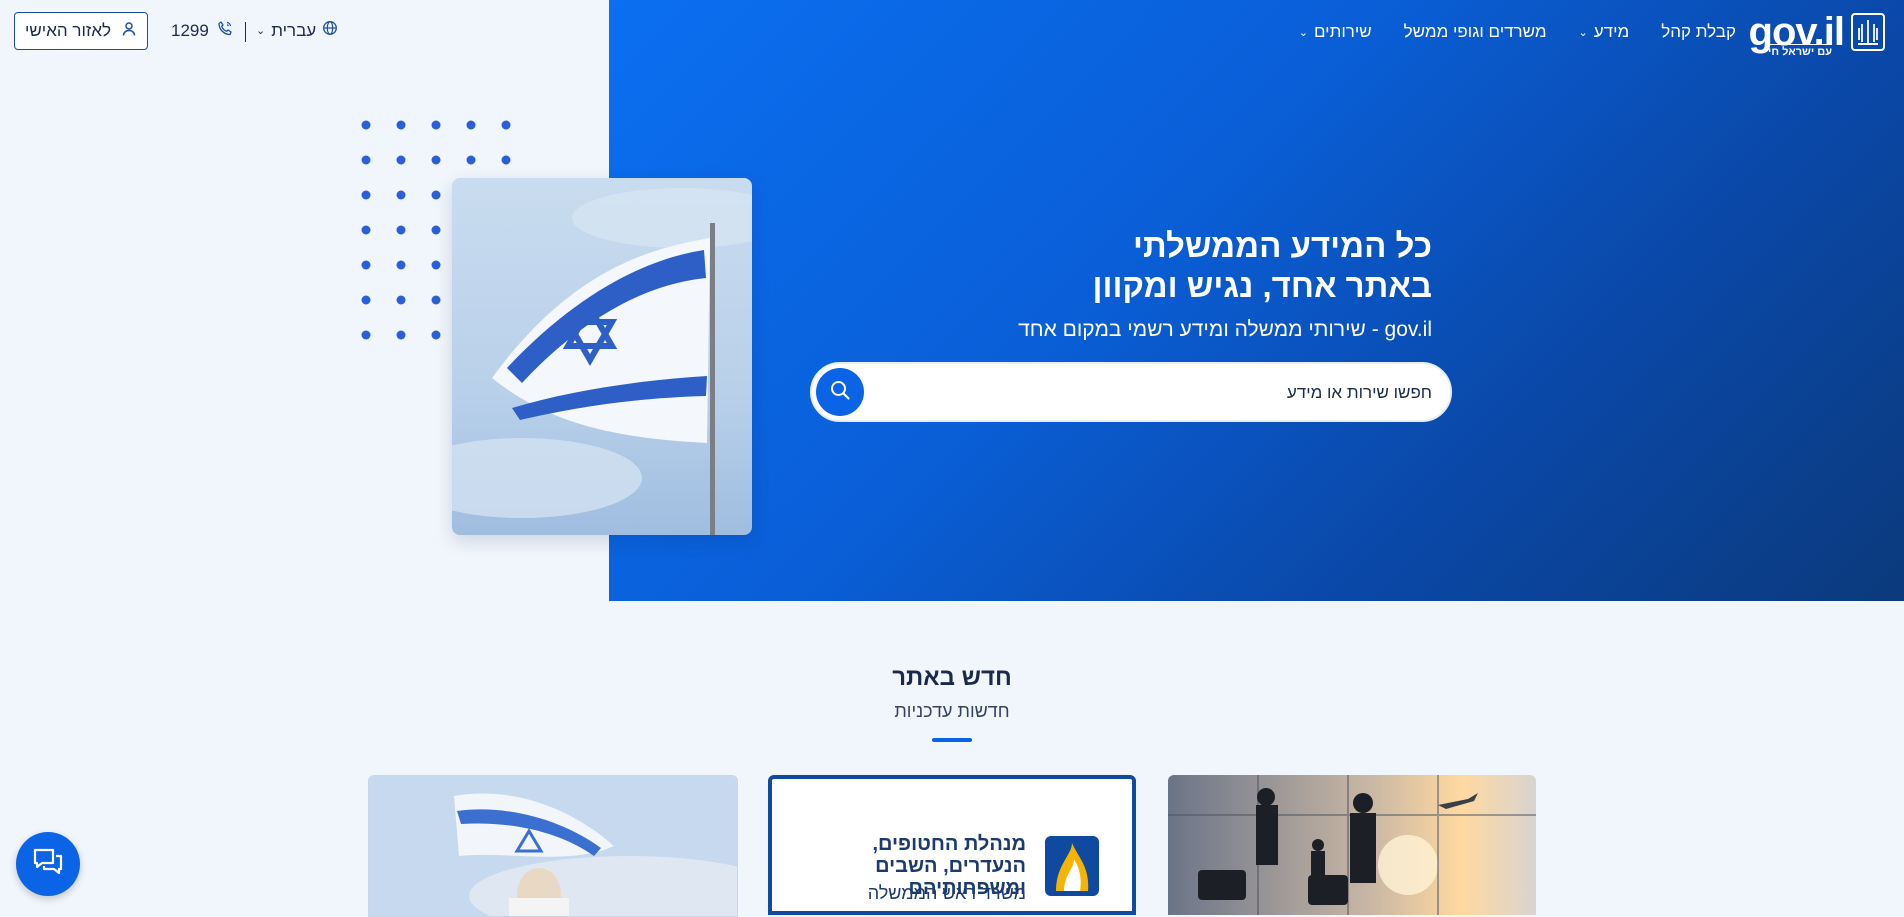  I want to click on news-card-flag, so click(553, 846).